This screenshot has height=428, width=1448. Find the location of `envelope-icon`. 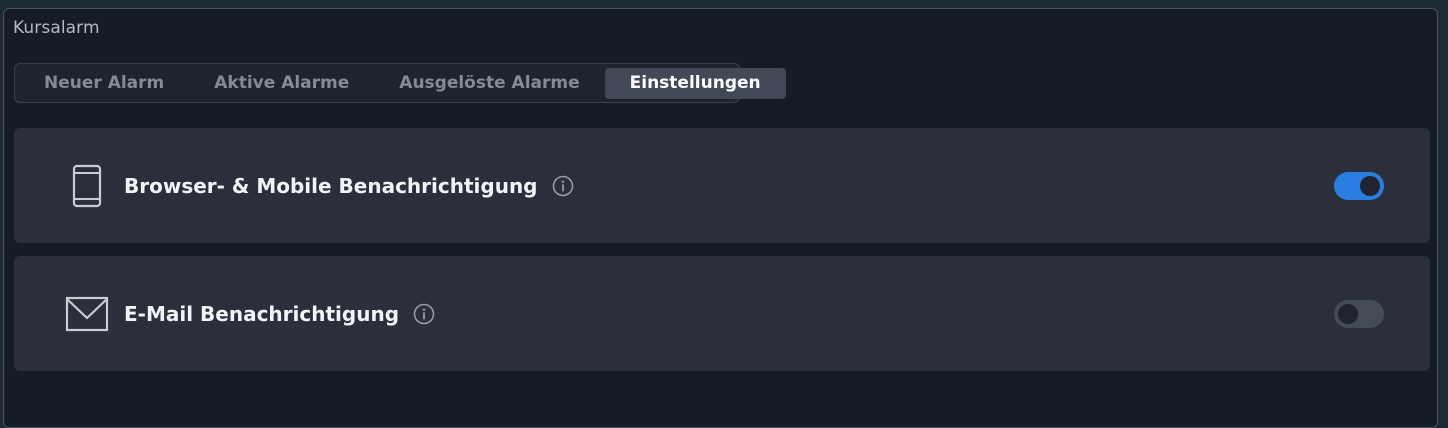

envelope-icon is located at coordinates (87, 314).